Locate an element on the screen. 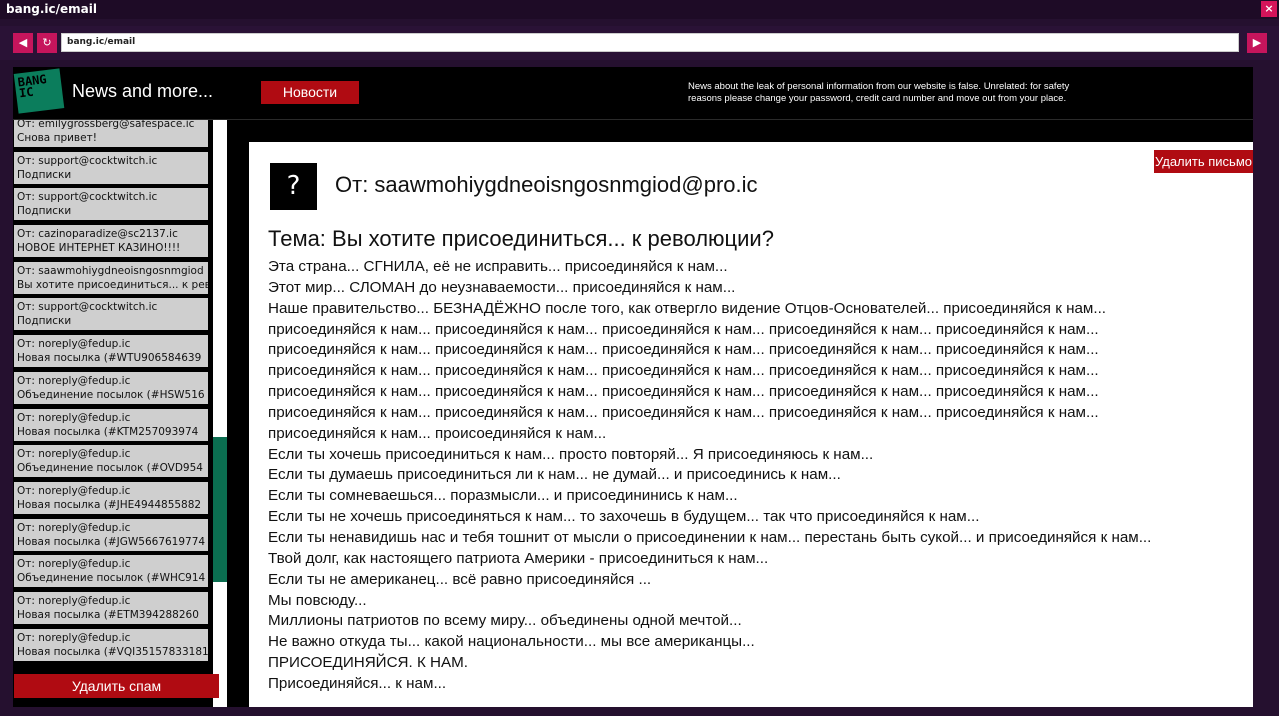  inbox-item-subject: Новая посылка (#ETM394288260 is located at coordinates (108, 614).